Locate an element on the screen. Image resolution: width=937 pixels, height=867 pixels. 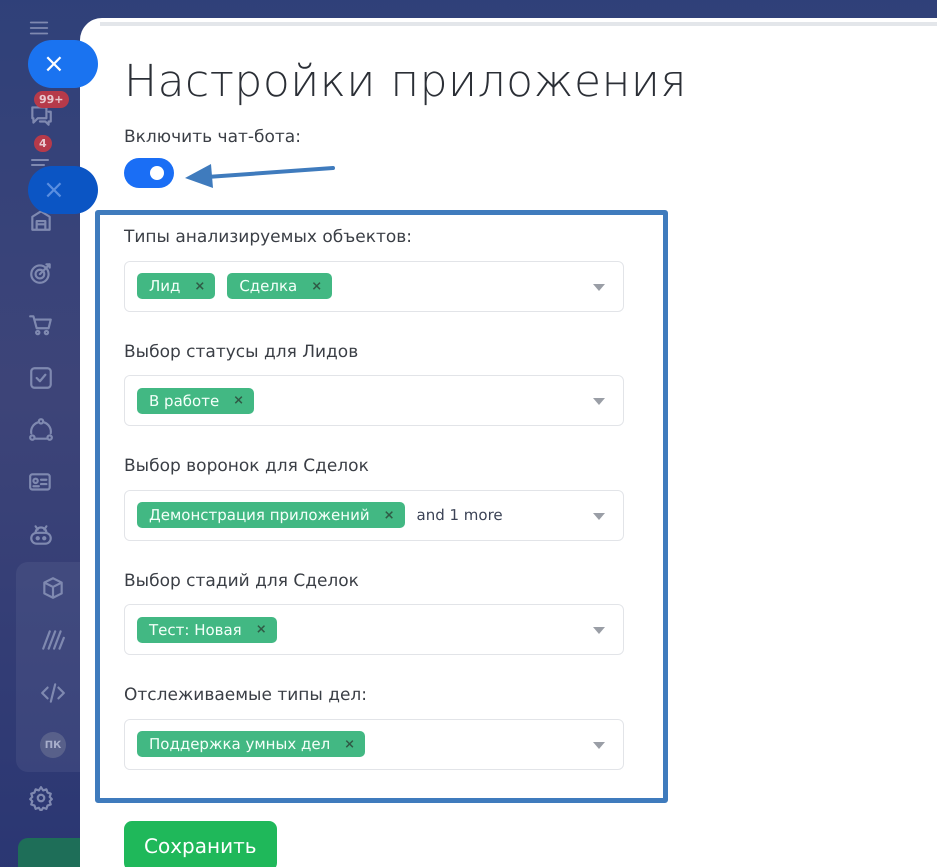
multiselect-field: Тест: Новая × is located at coordinates (374, 630).